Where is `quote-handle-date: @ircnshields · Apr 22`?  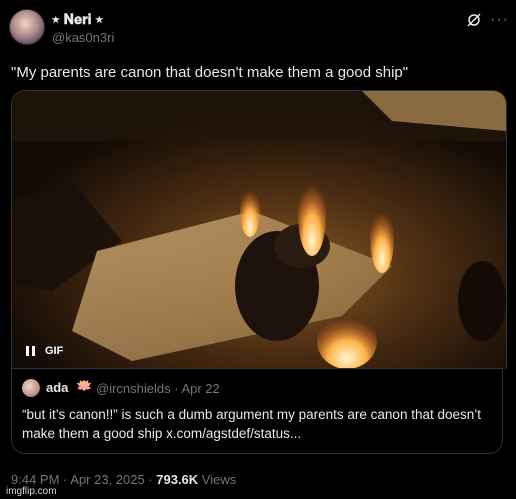
quote-handle-date: @ircnshields · Apr 22 is located at coordinates (158, 388).